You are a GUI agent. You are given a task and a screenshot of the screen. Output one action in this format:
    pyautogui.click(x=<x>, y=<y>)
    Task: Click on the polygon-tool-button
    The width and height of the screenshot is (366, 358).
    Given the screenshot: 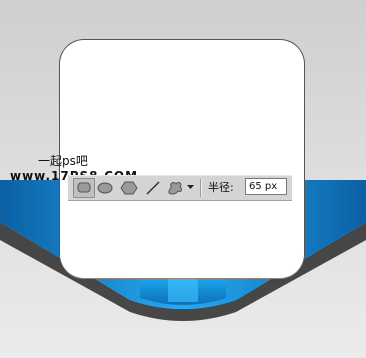 What is the action you would take?
    pyautogui.click(x=129, y=187)
    